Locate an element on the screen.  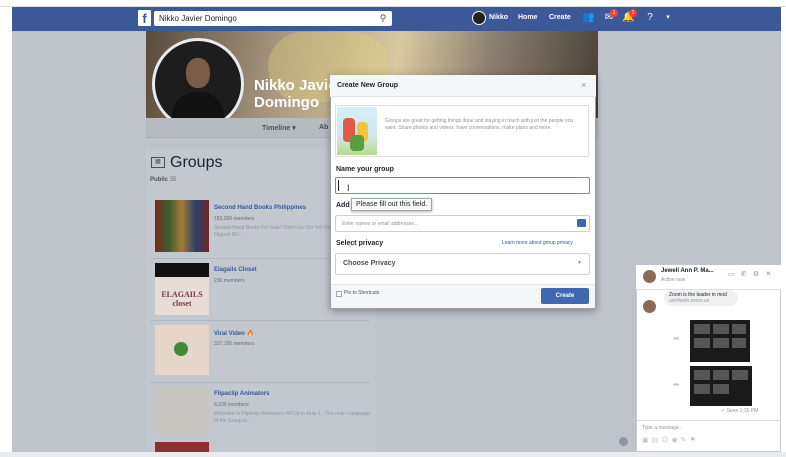
search-icon: ⚲ is located at coordinates (383, 18).